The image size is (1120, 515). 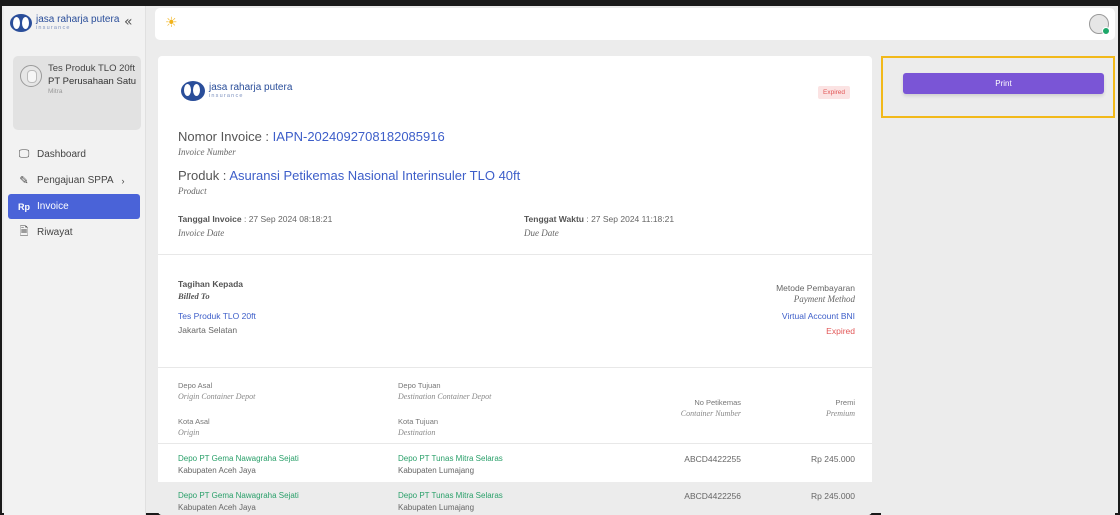 What do you see at coordinates (818, 316) in the screenshot?
I see `payment-method-value: Virtual Account BNI` at bounding box center [818, 316].